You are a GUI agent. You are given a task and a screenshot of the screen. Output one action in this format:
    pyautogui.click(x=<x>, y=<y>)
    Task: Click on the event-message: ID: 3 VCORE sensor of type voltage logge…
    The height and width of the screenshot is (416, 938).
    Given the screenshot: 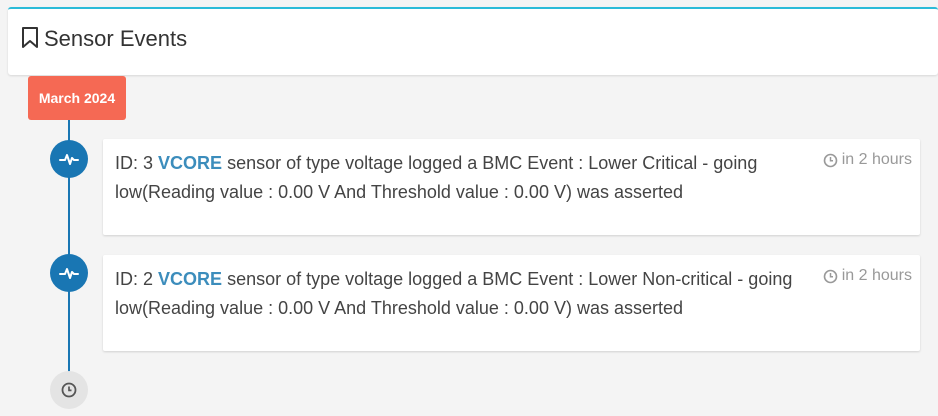 What is the action you would take?
    pyautogui.click(x=460, y=178)
    